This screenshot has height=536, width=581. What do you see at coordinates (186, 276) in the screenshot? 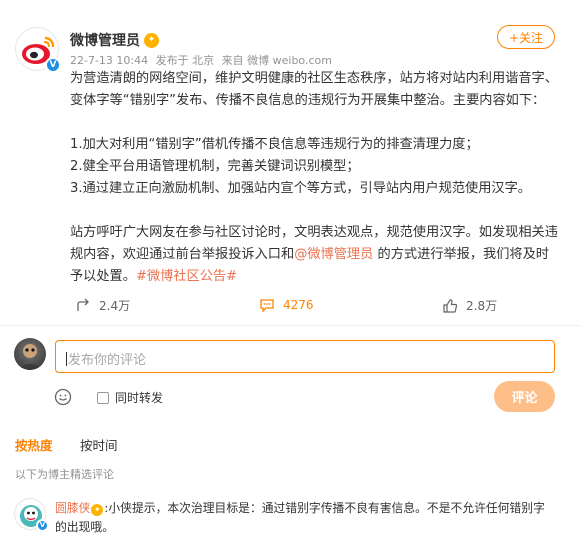
I see `hashtag-link: #微博社区公告#` at bounding box center [186, 276].